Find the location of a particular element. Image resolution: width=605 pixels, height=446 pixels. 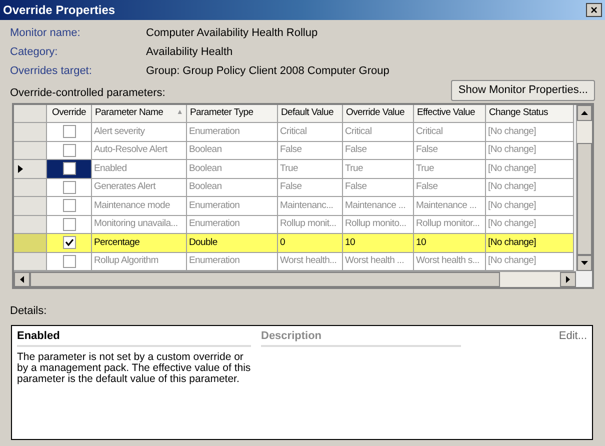

table-cell: Generates Alert is located at coordinates (139, 188).